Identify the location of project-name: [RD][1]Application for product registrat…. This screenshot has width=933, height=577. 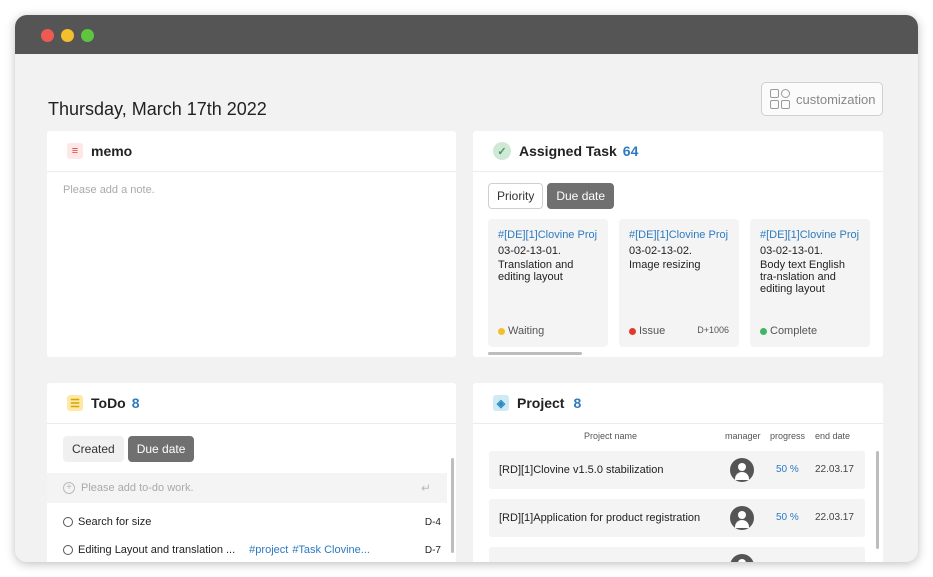
(600, 518).